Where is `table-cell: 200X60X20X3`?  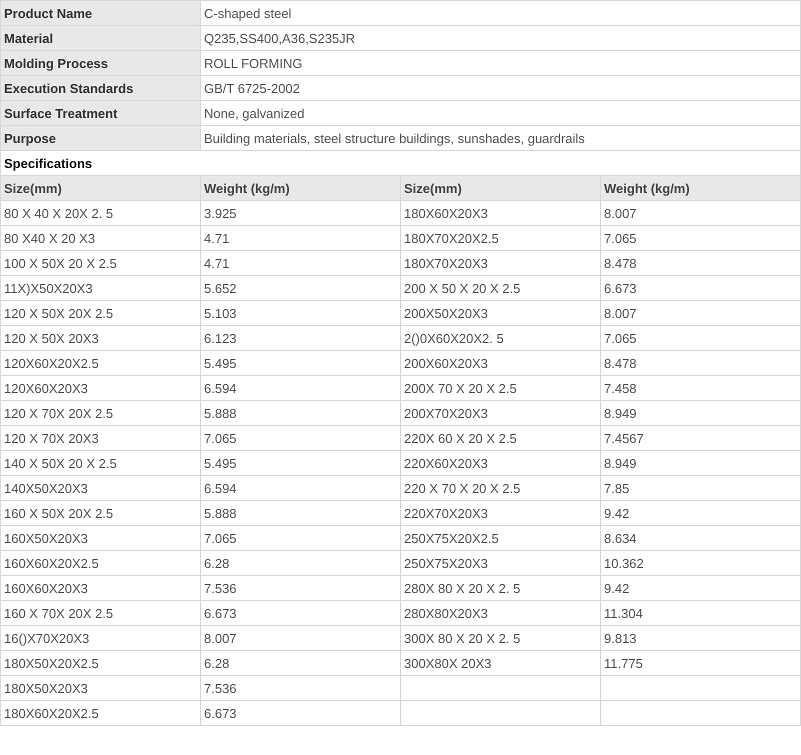
table-cell: 200X60X20X3 is located at coordinates (500, 363).